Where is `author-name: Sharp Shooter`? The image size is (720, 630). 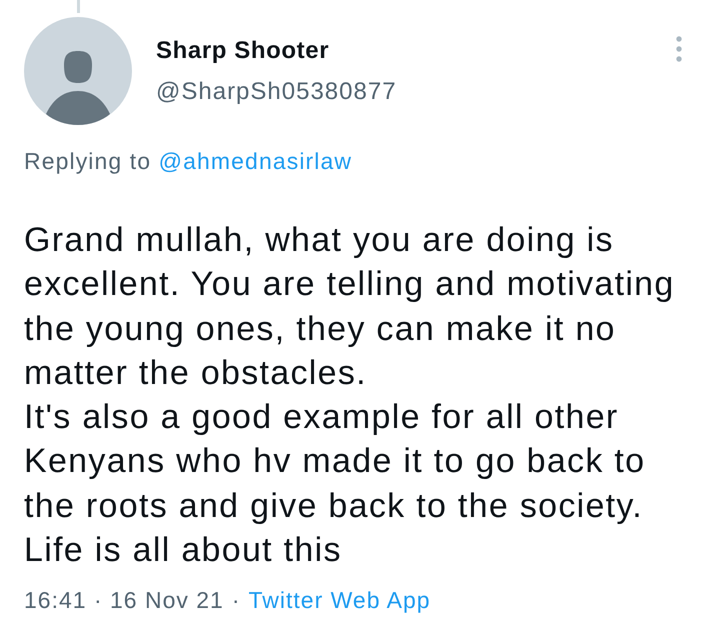
author-name: Sharp Shooter is located at coordinates (416, 51).